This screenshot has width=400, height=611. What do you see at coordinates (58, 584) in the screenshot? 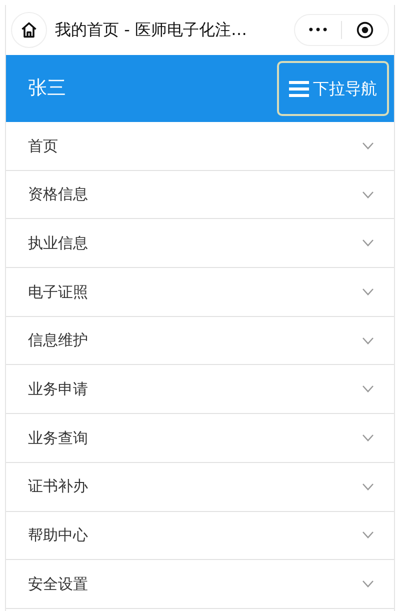
I see `menu-label: 安全设置` at bounding box center [58, 584].